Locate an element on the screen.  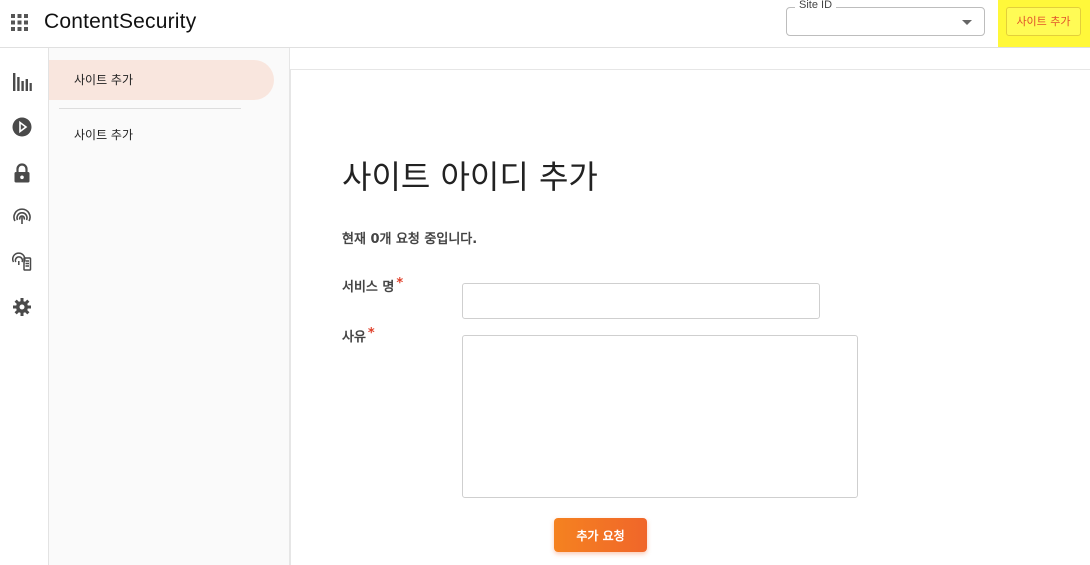
reason-label-text: 사유 is located at coordinates (354, 337).